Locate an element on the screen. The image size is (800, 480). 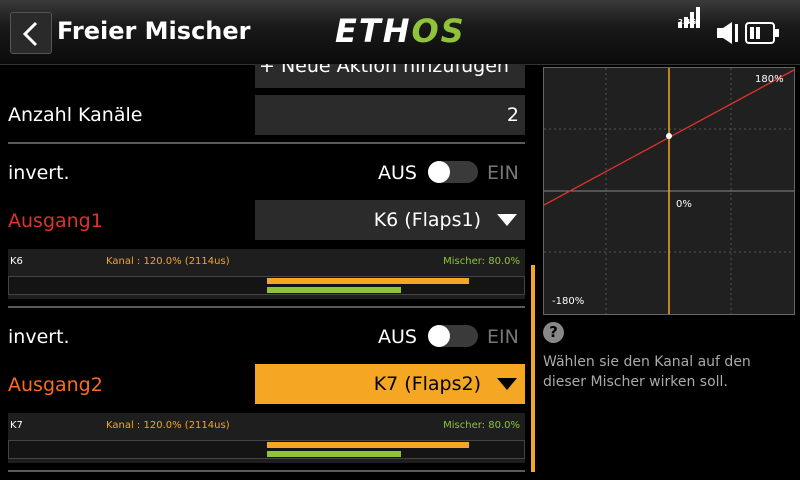
monitor2-mixer-text: Mischer: 80.0% is located at coordinates (481, 425).